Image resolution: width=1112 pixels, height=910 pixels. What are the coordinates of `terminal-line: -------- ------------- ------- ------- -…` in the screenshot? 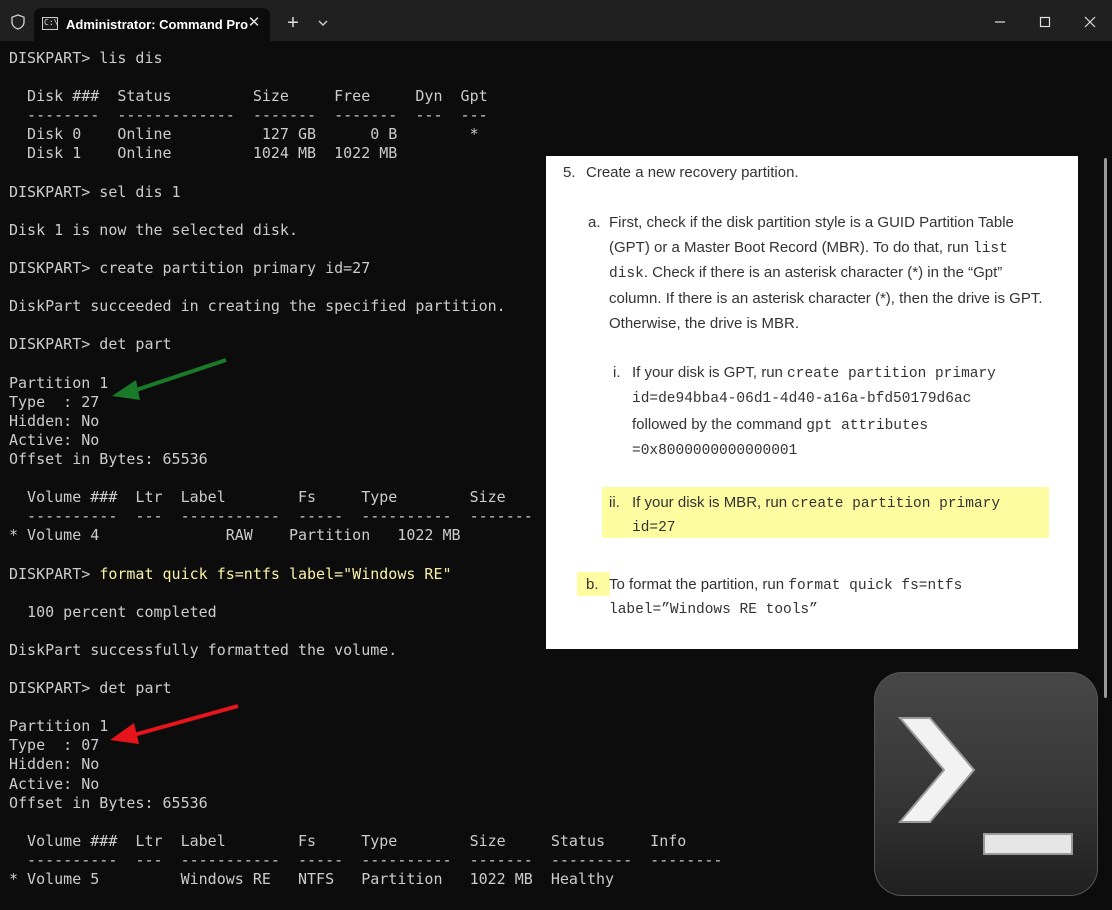 It's located at (248, 115).